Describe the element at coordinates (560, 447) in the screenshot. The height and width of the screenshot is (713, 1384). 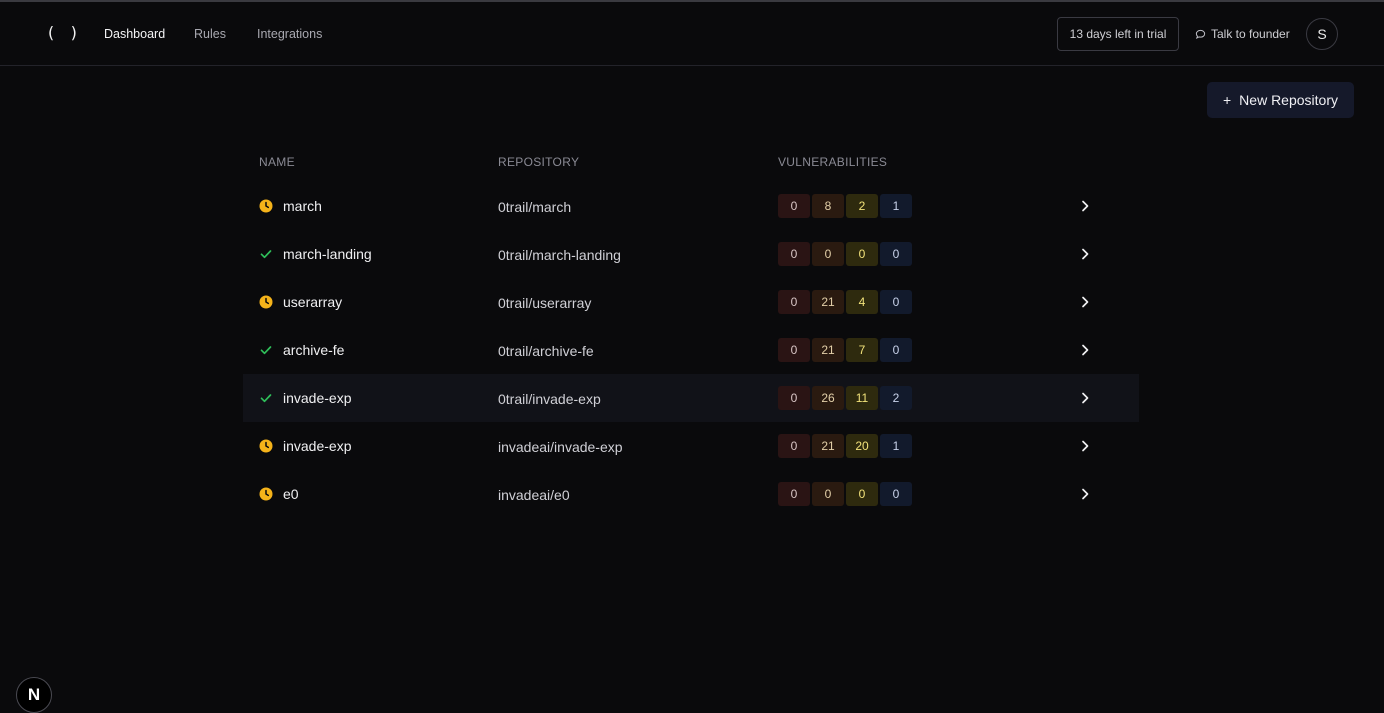
I see `repo-path: invadeai/invade-exp` at that location.